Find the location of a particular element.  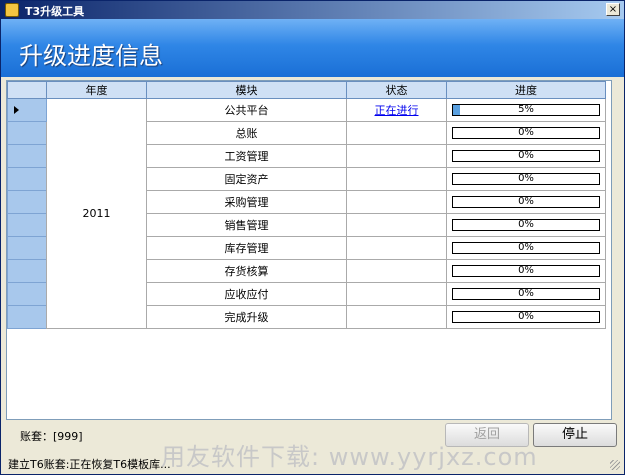

status-link: 正在进行 is located at coordinates (397, 110).